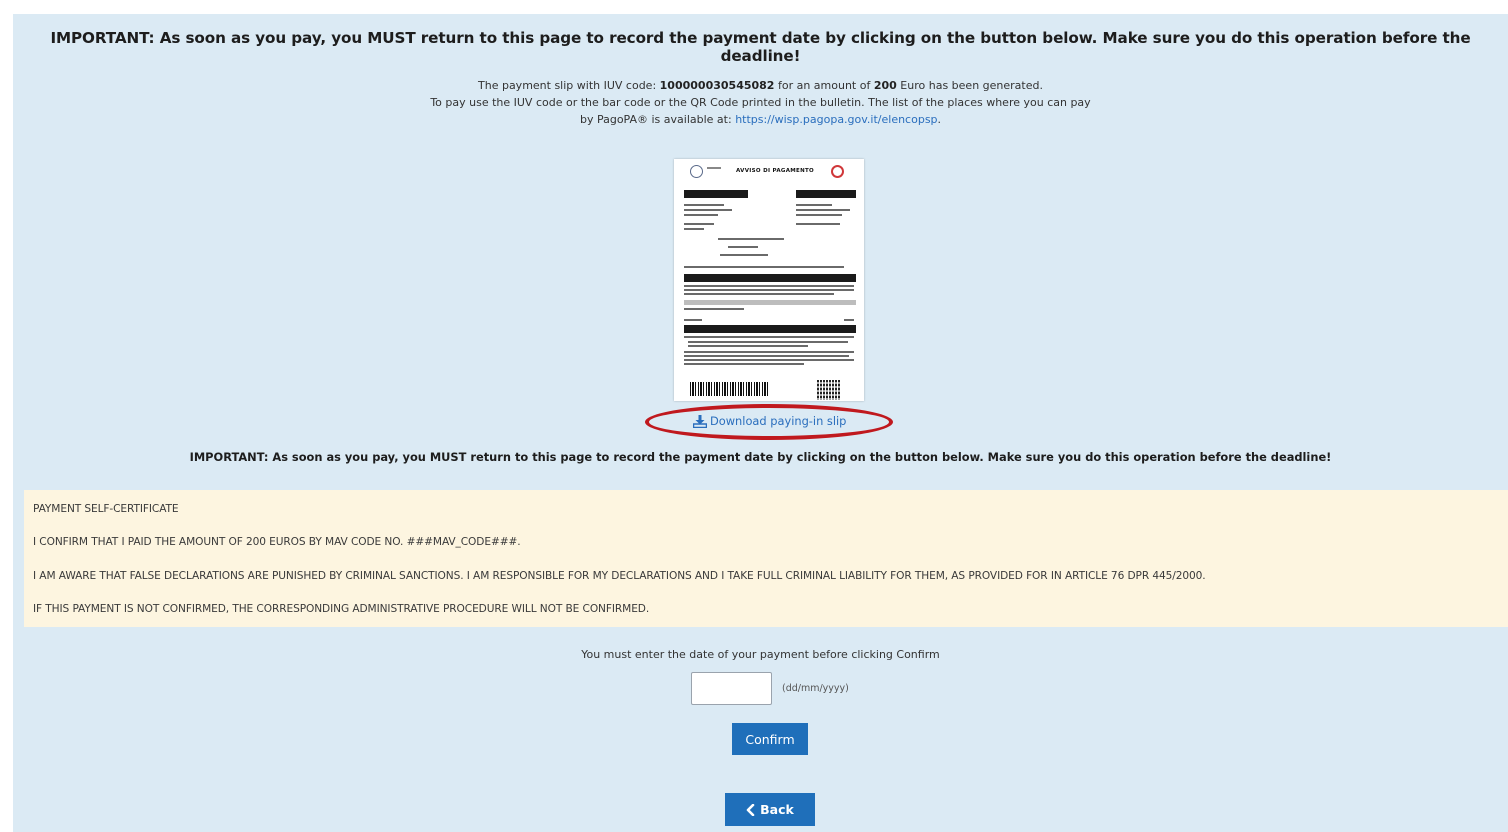 This screenshot has width=1508, height=832. What do you see at coordinates (824, 85) in the screenshot?
I see `intro-text: for an amount of` at bounding box center [824, 85].